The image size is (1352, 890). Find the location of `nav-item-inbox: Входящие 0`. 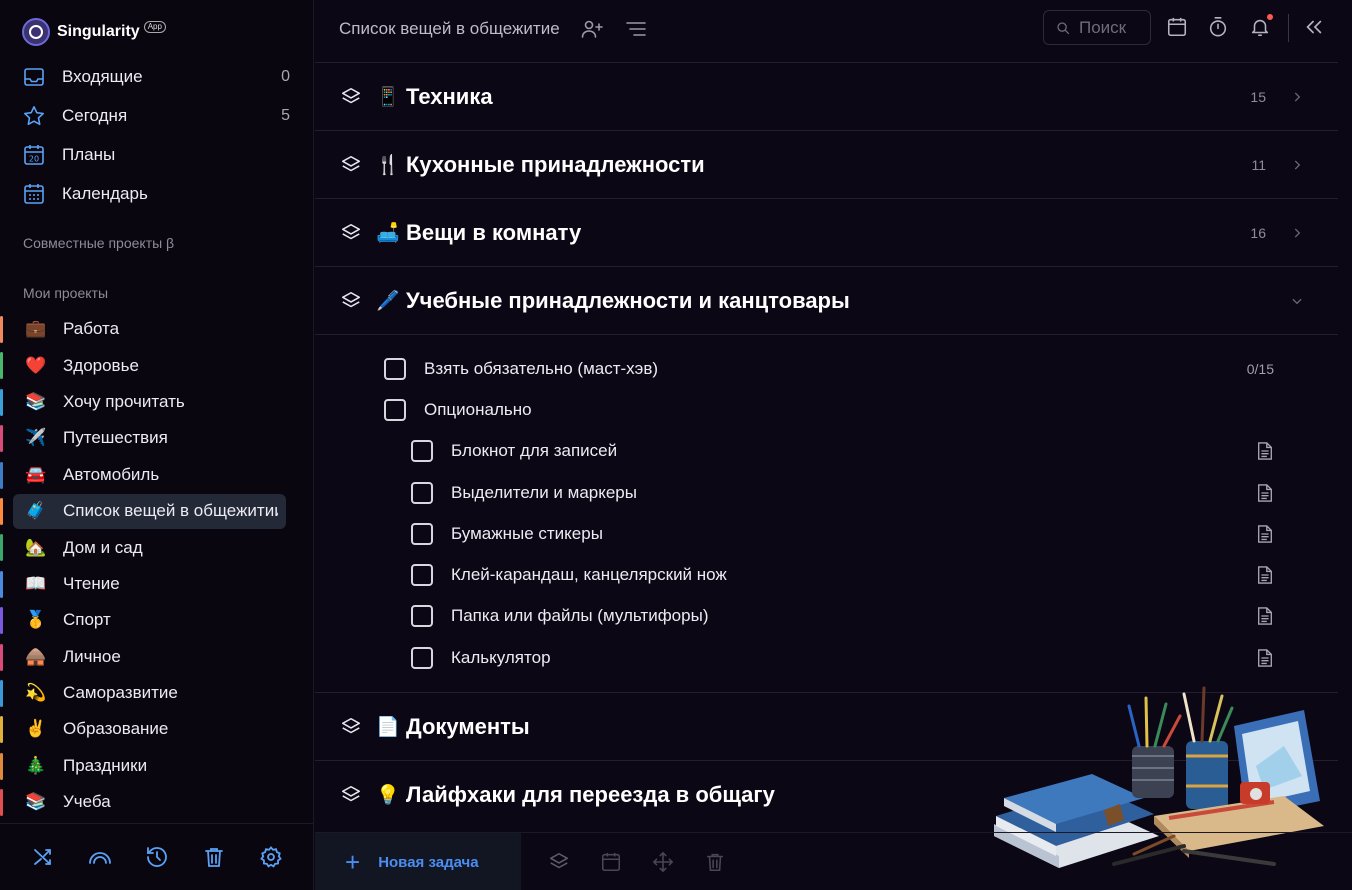

nav-item-inbox: Входящие 0 is located at coordinates (157, 76).